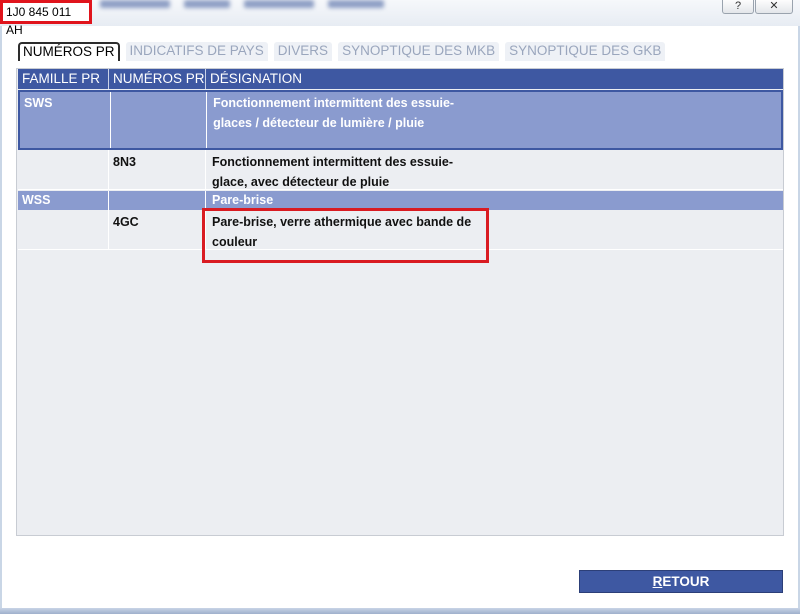  Describe the element at coordinates (46, 18) in the screenshot. I see `part-number-badge: 1J0 845 011 AH` at that location.